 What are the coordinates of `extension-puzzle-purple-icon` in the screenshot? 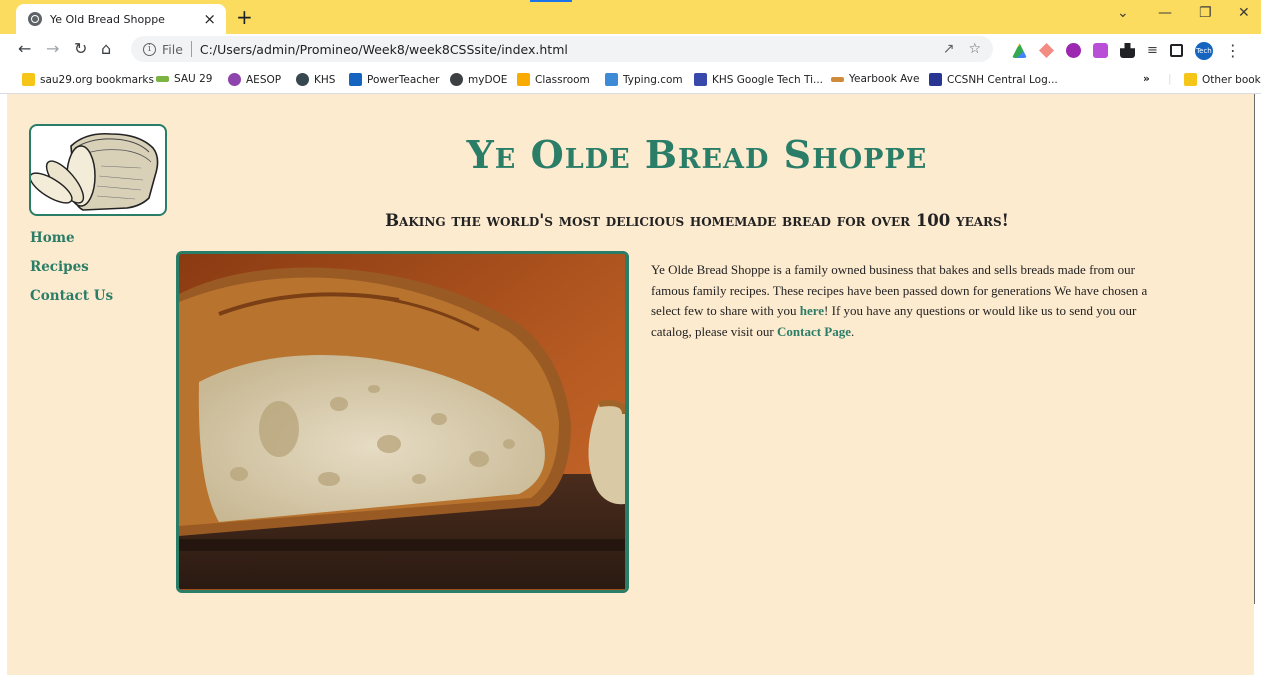 It's located at (1100, 50).